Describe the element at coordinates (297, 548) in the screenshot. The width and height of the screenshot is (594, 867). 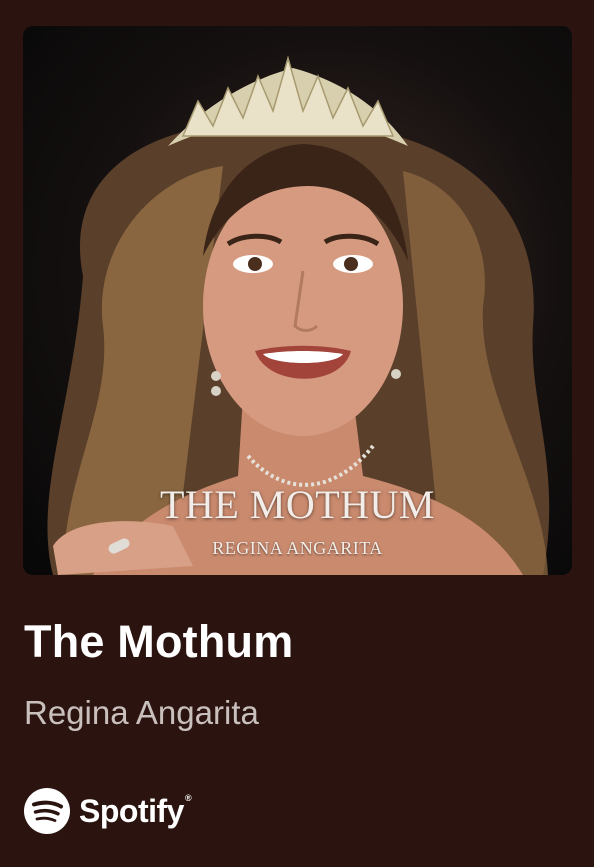
I see `cover-artist-text: REGINA ANGARITA` at that location.